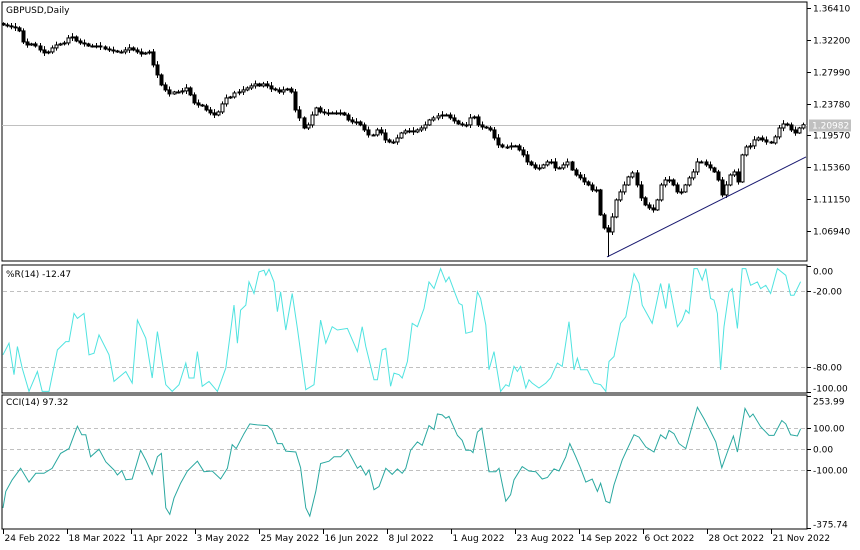 This screenshot has height=550, width=860. I want to click on date-tick-label: 23 Aug 2022, so click(546, 539).